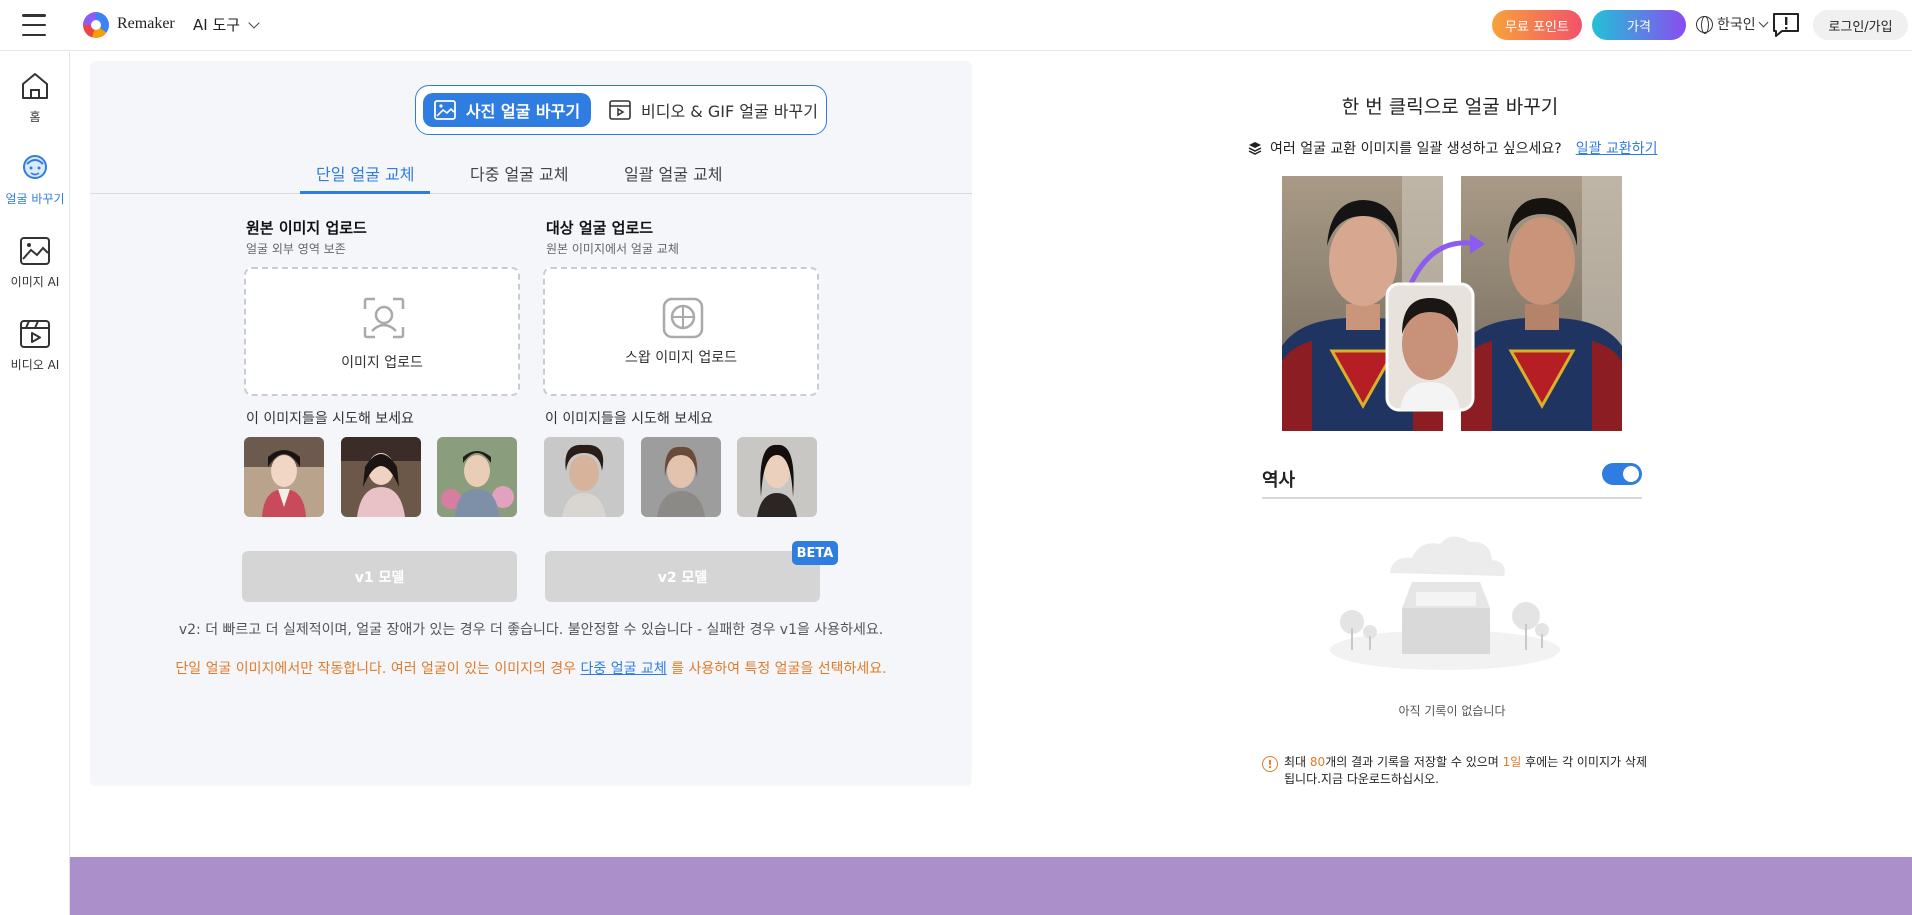 The image size is (1912, 915). Describe the element at coordinates (523, 111) in the screenshot. I see `photo-face-swap-label: 사진 얼굴 바꾸기` at that location.